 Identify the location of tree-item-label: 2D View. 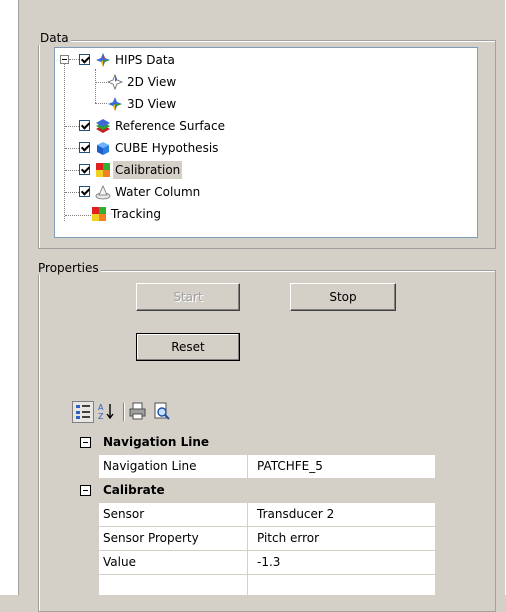
(152, 82).